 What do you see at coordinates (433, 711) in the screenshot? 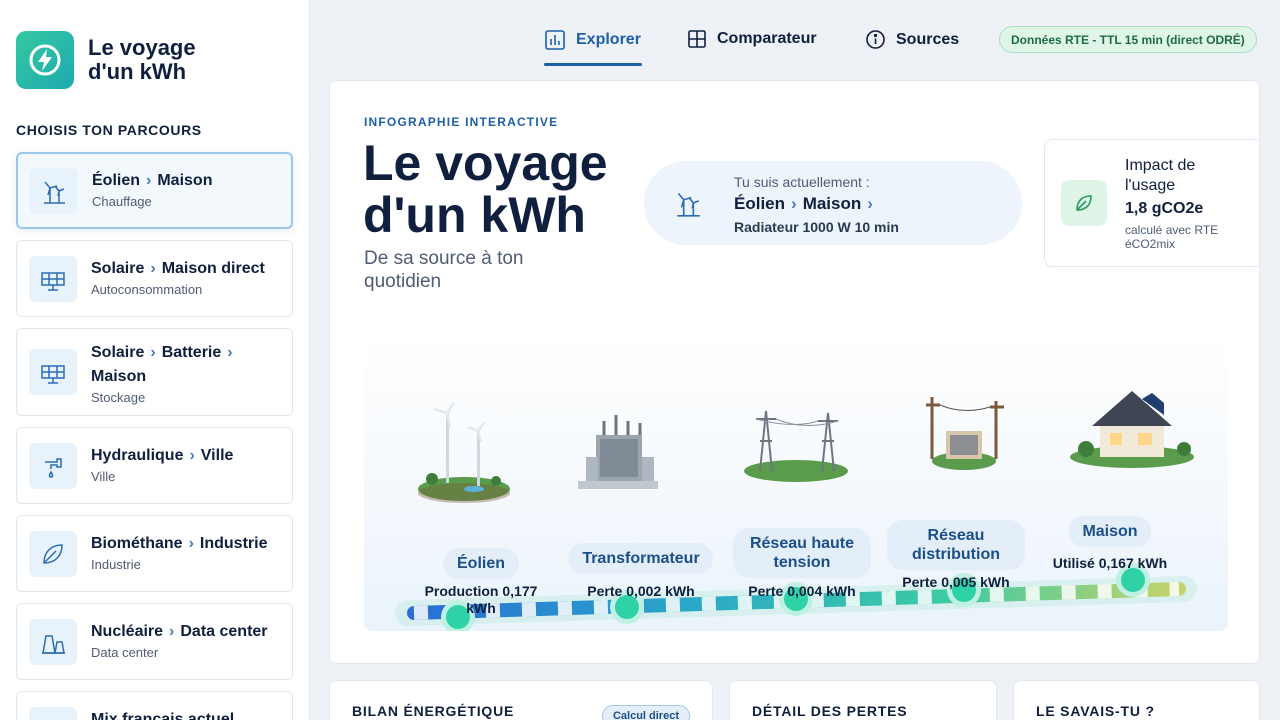
I see `bilan-title: BILAN ÉNERGÉTIQUE` at bounding box center [433, 711].